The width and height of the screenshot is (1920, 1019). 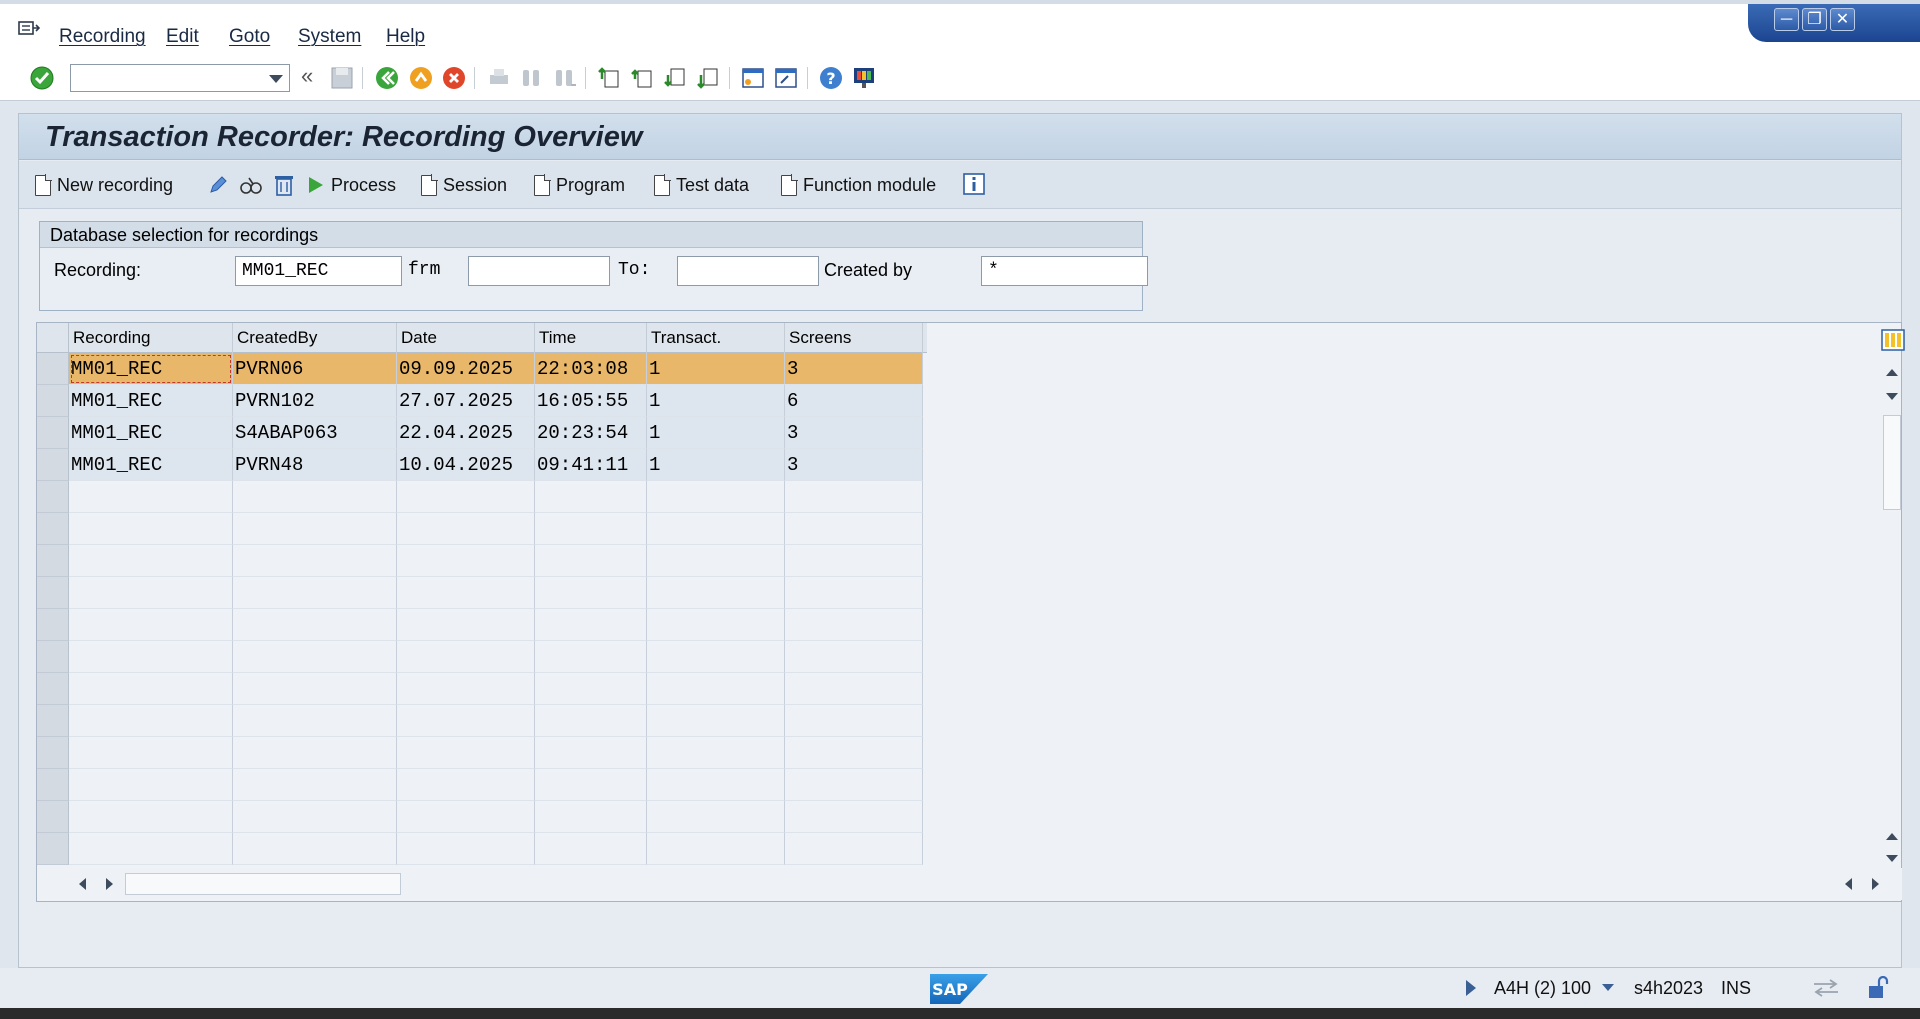 I want to click on from-date-input, so click(x=539, y=271).